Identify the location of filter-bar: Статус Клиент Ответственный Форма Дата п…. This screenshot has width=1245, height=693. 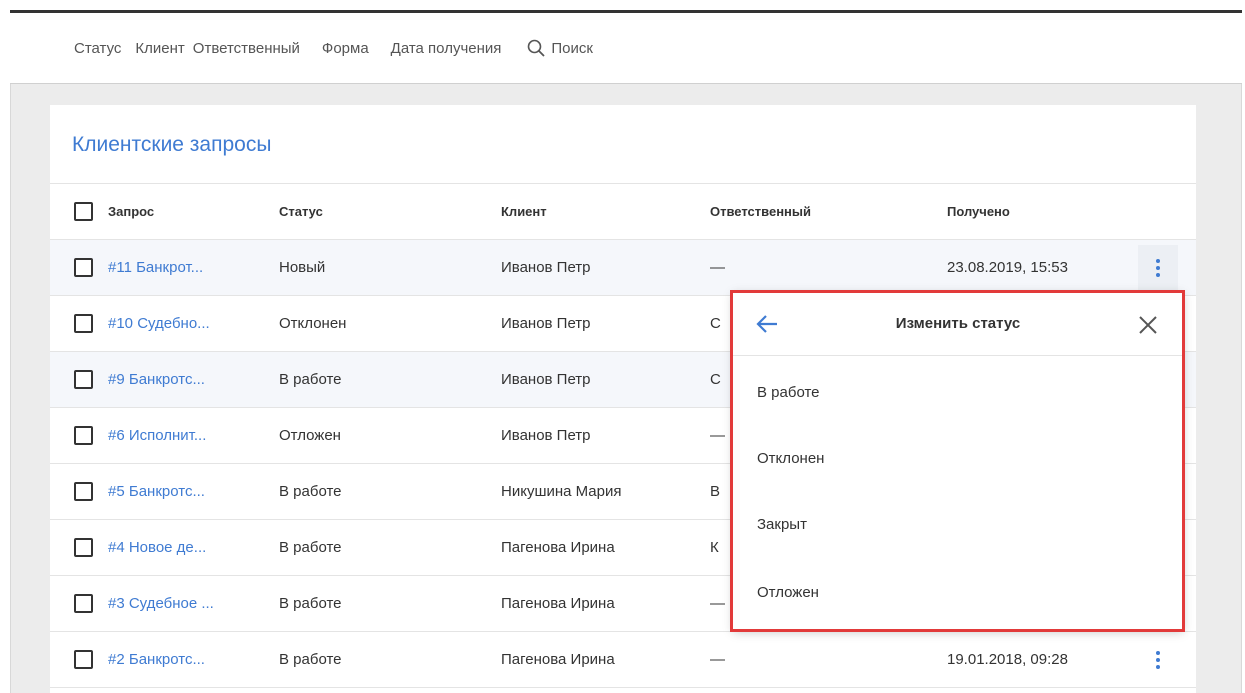
(626, 48).